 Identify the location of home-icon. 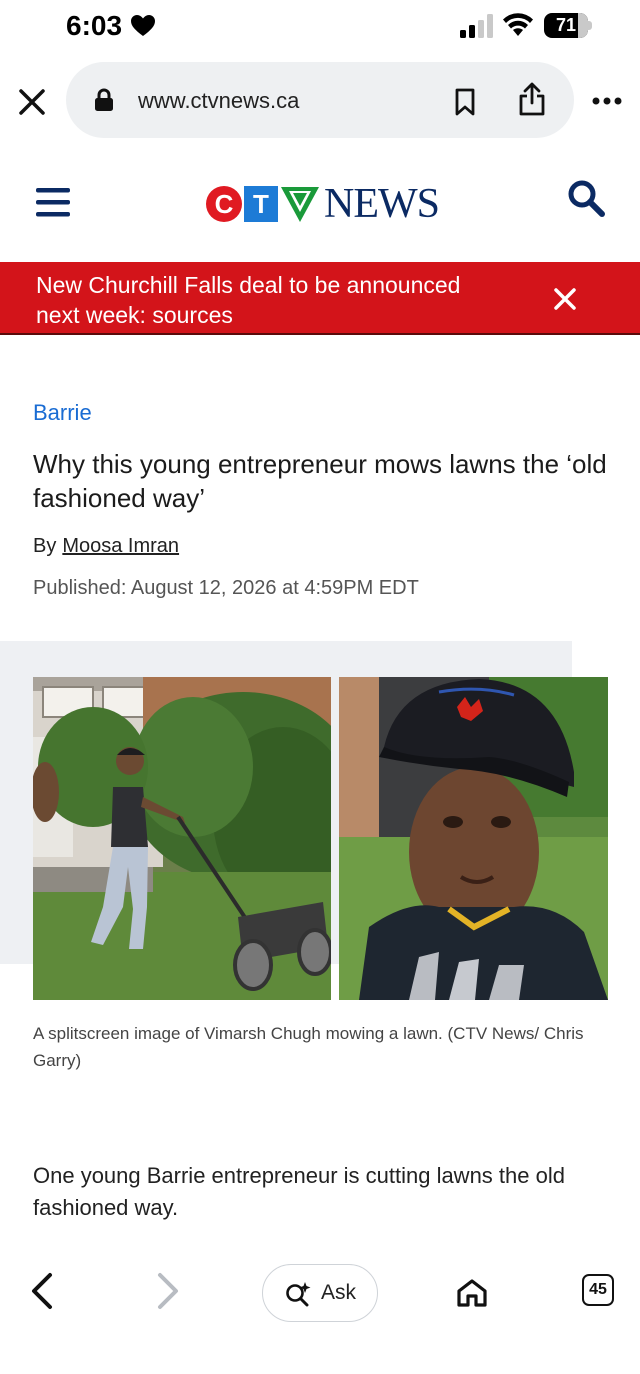
(472, 1293).